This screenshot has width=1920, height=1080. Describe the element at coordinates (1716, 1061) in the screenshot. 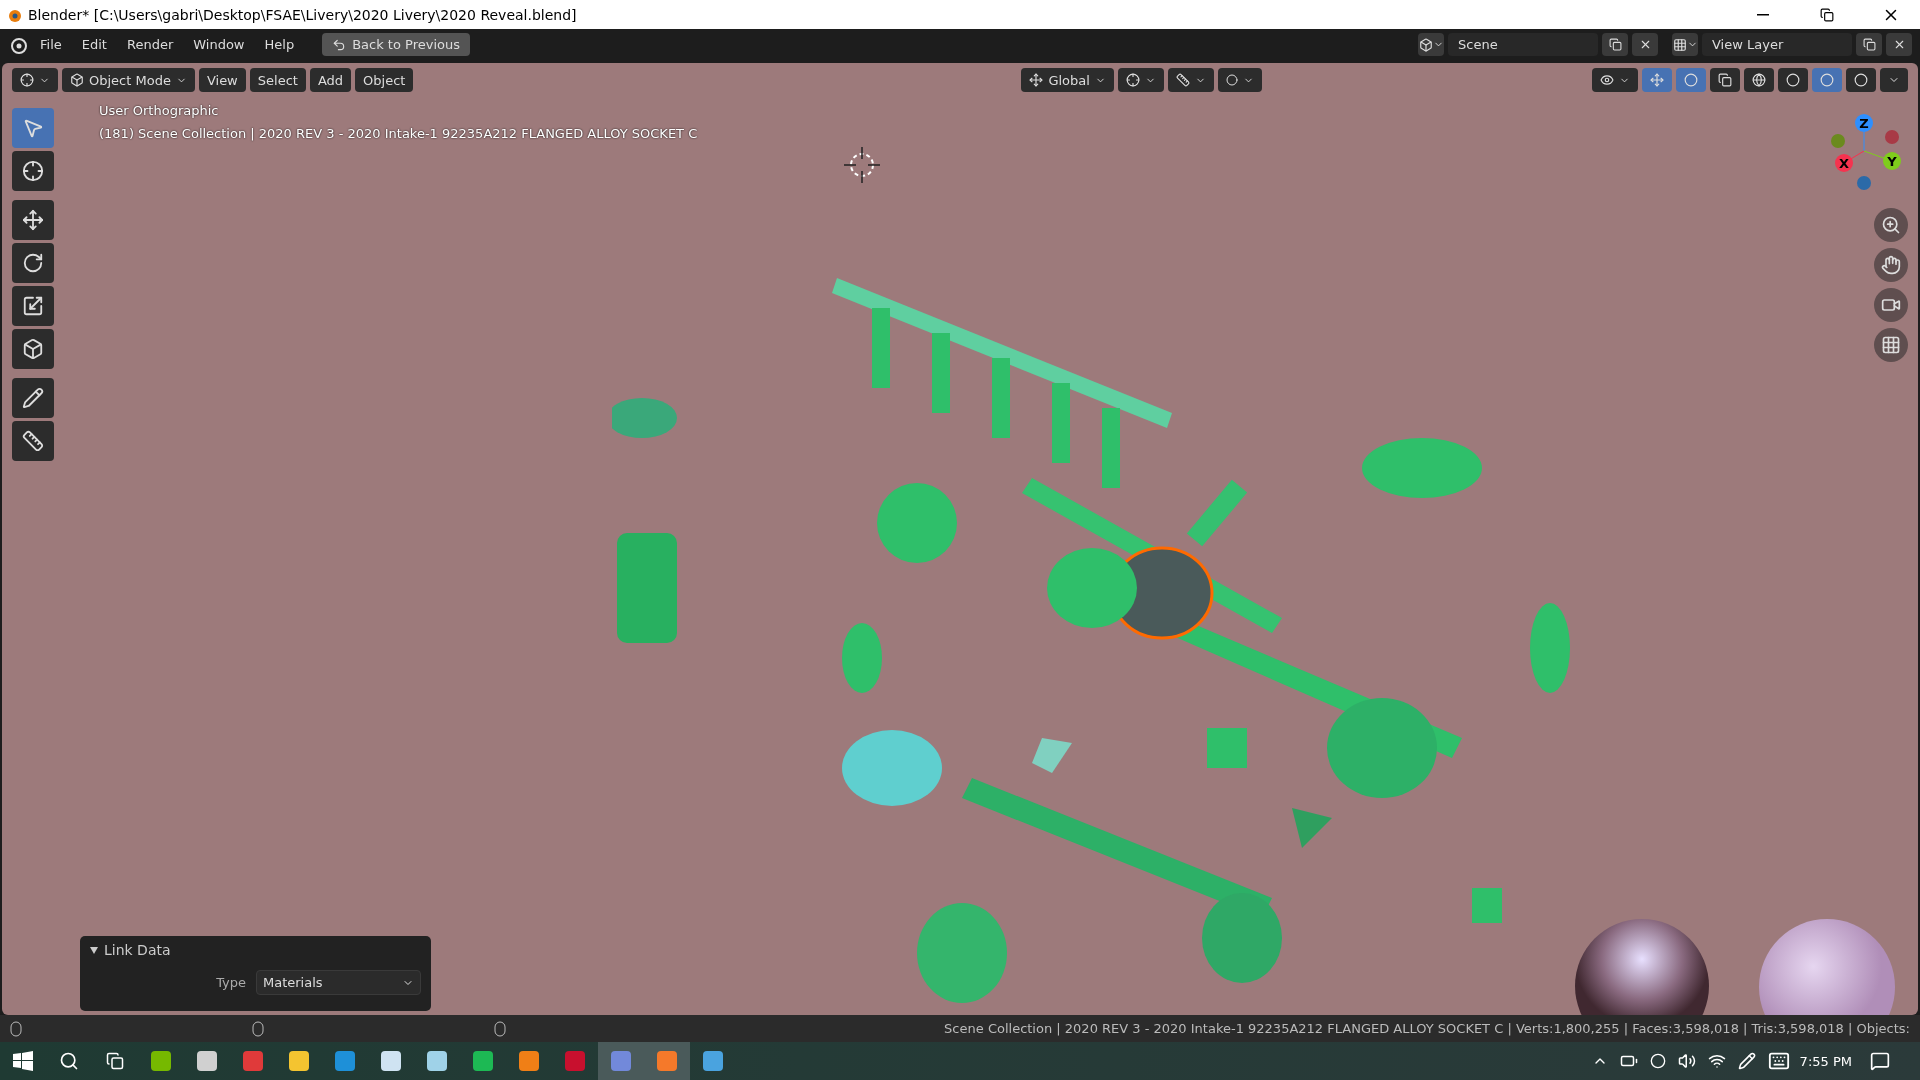

I see `wifi-icon` at that location.